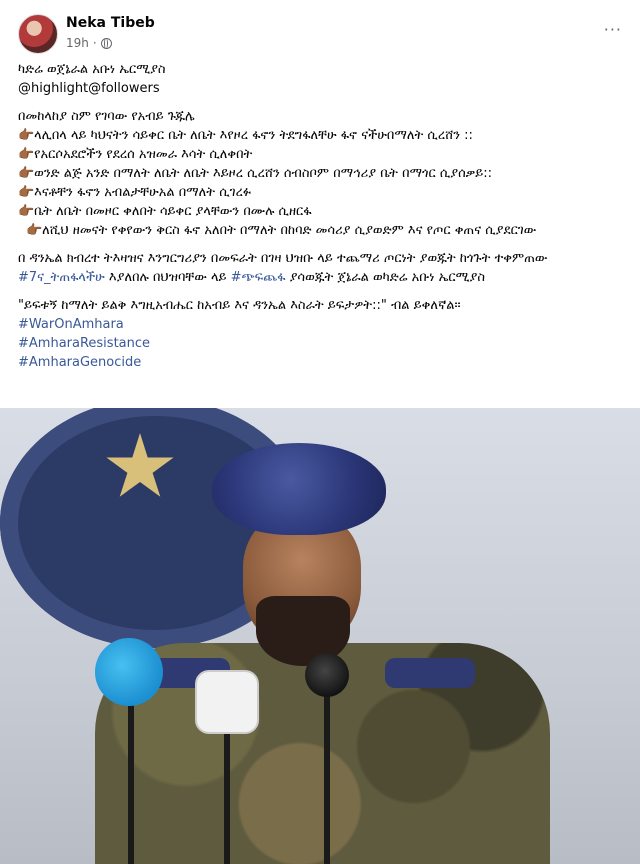  I want to click on author-name: Neka Tibeb, so click(110, 23).